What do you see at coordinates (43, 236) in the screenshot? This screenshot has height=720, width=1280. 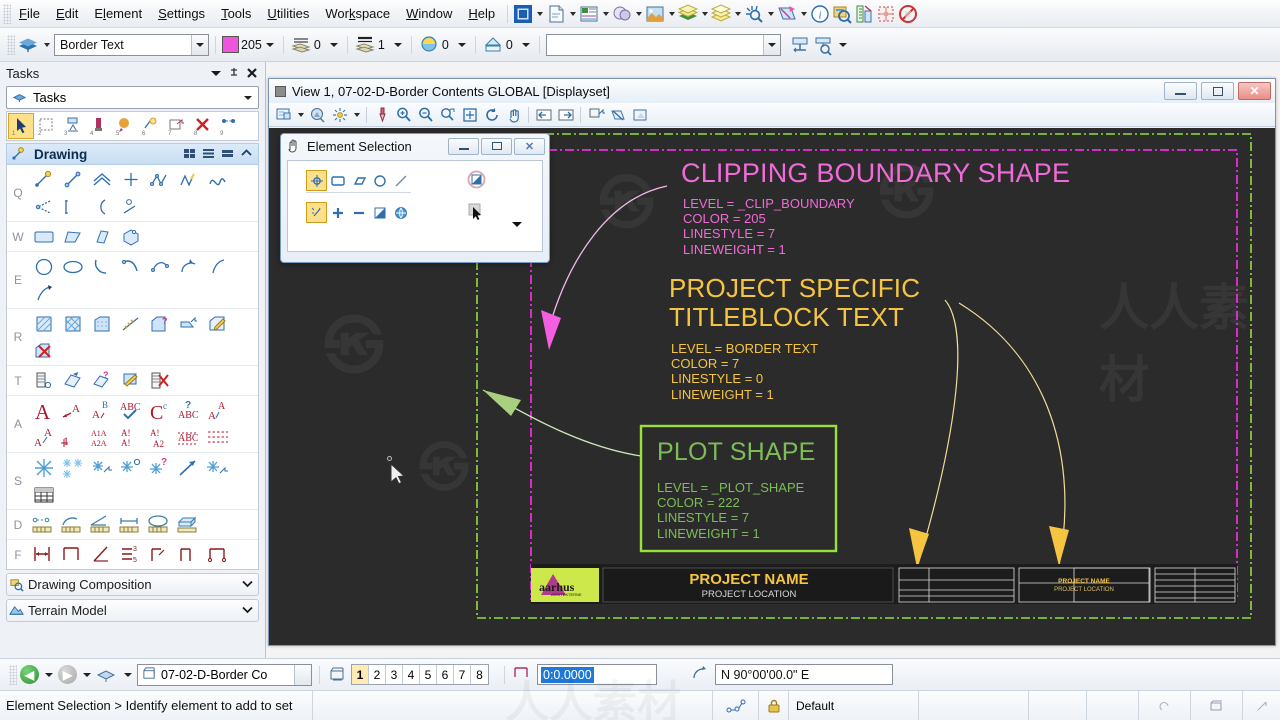 I see `place-block-icon` at bounding box center [43, 236].